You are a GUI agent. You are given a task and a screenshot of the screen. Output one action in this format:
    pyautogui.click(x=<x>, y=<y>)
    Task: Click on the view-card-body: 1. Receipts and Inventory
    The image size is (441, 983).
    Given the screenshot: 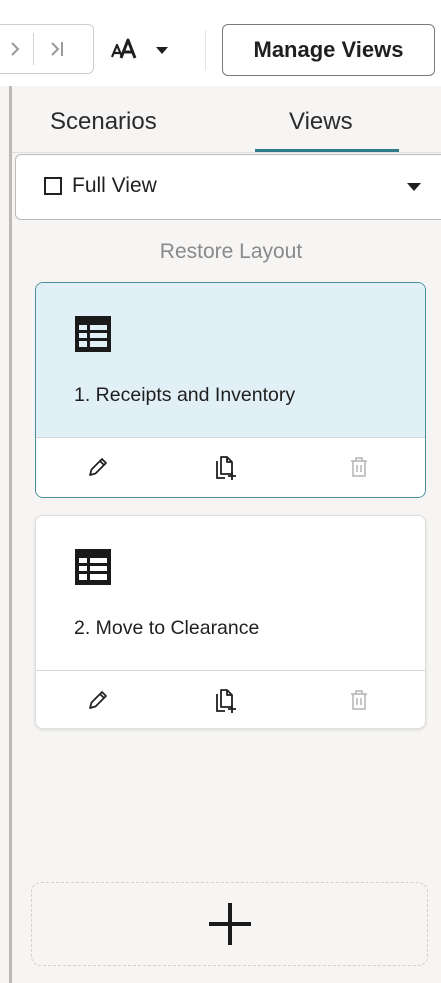 What is the action you would take?
    pyautogui.click(x=230, y=360)
    